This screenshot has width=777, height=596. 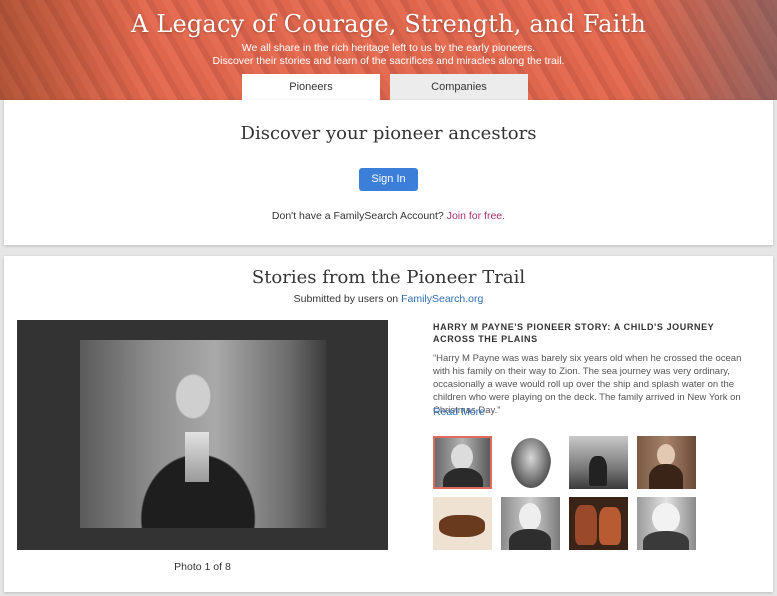 I want to click on boot-right, so click(x=610, y=526).